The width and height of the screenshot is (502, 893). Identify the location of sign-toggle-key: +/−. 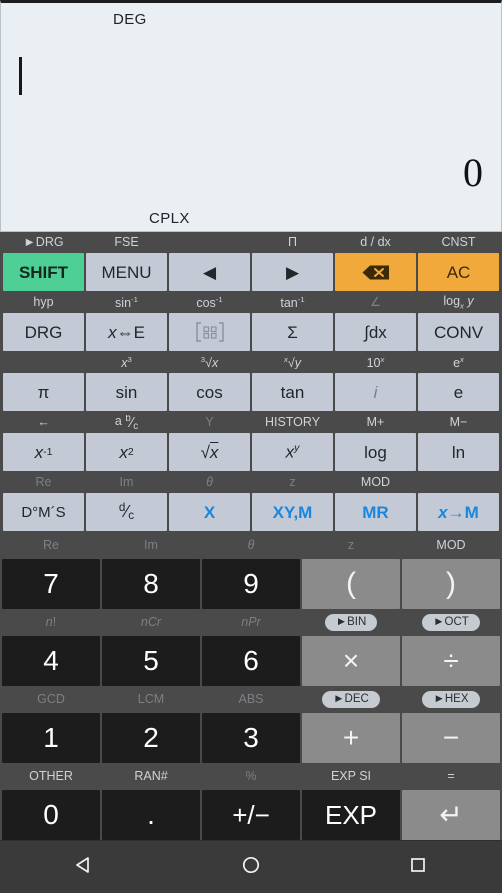
(251, 815).